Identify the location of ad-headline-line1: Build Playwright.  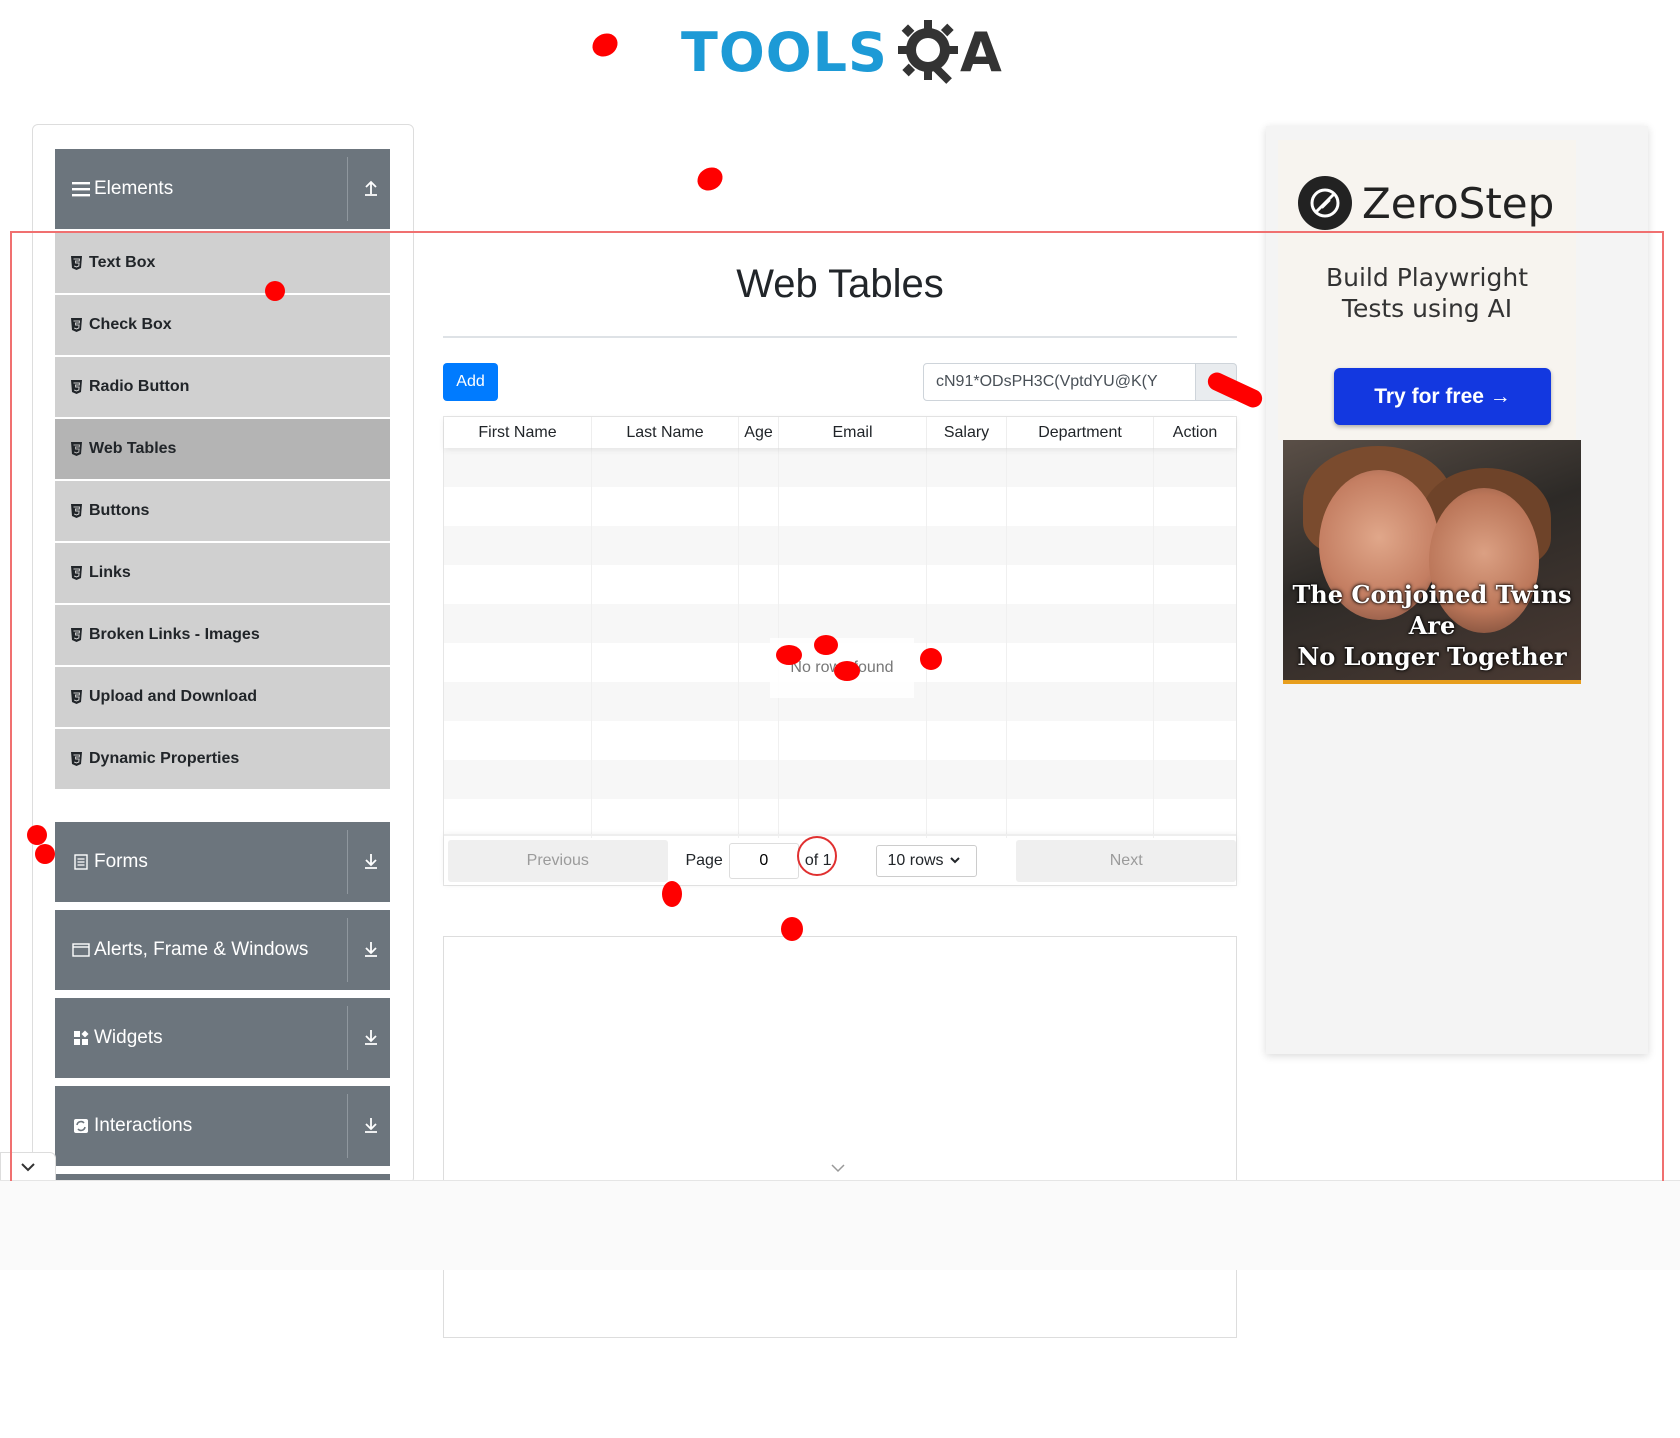
(1427, 277).